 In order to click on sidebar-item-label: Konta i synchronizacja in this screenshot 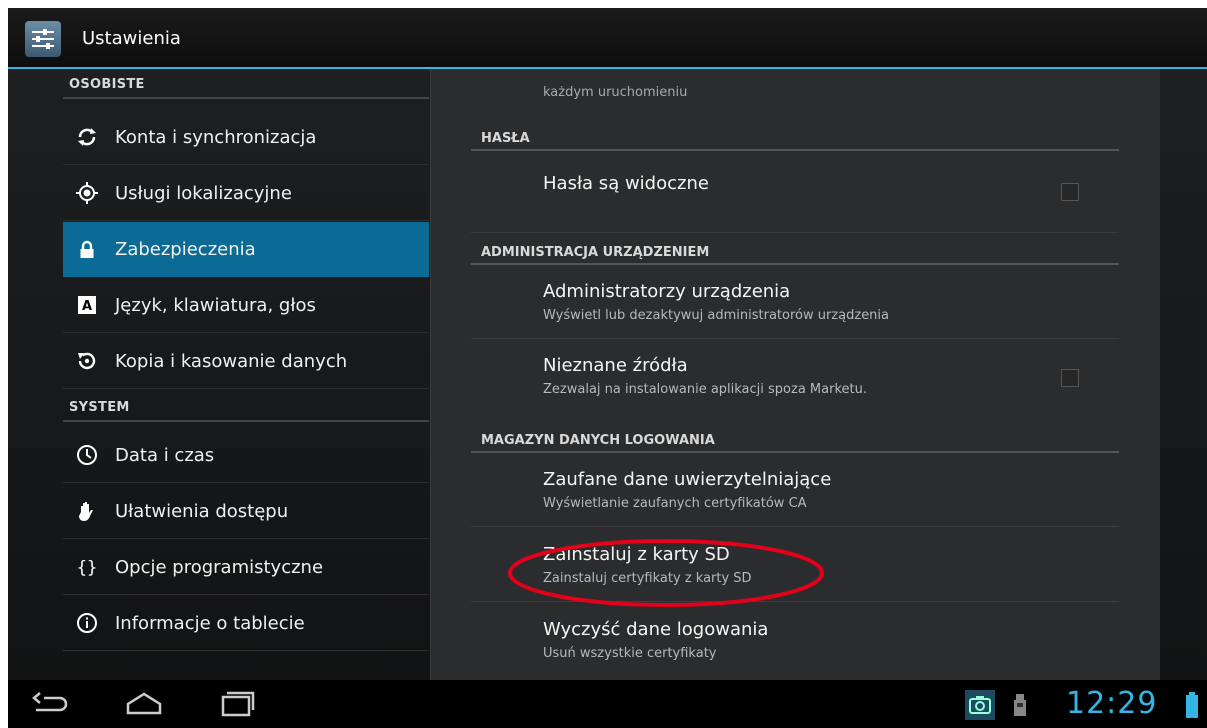, I will do `click(216, 137)`.